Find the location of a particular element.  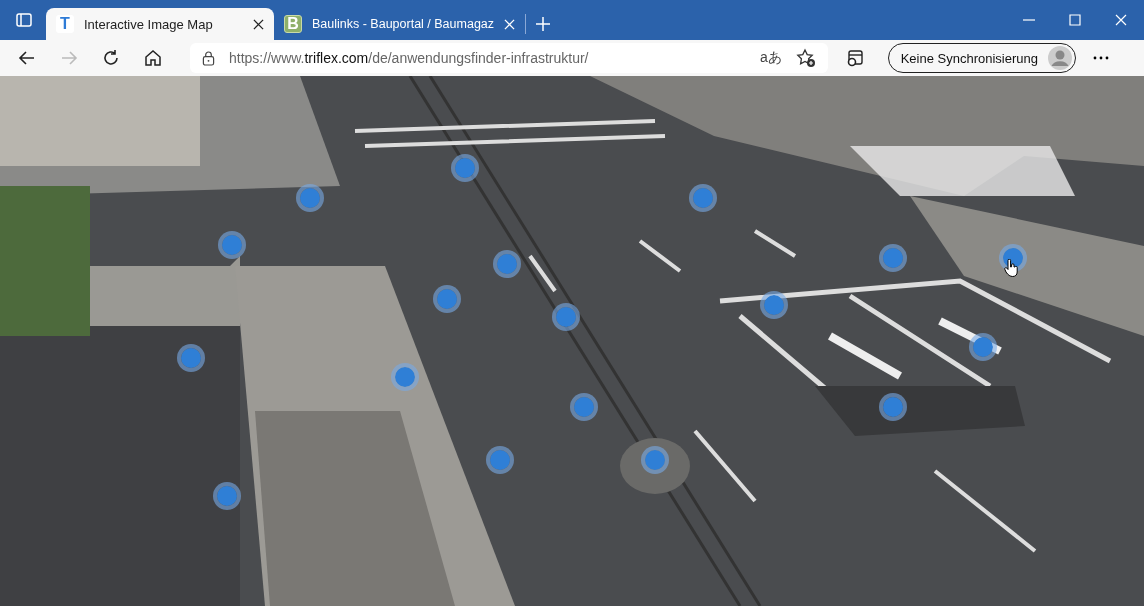

browser-tab: B Baulinks - Bauportal / Baumagaz is located at coordinates (400, 24).